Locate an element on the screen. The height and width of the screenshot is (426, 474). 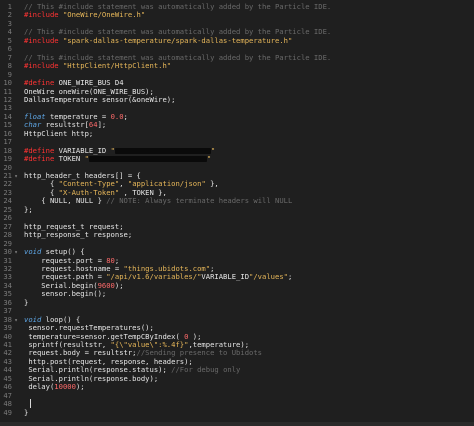
code-token: HttpClient http; is located at coordinates (59, 133).